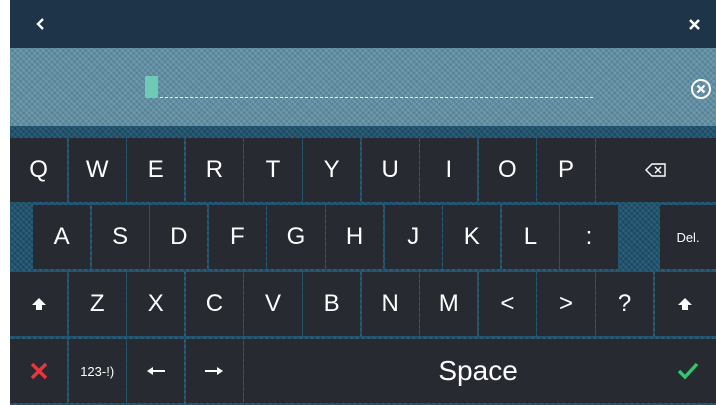 The width and height of the screenshot is (716, 405). I want to click on key-h: H, so click(355, 237).